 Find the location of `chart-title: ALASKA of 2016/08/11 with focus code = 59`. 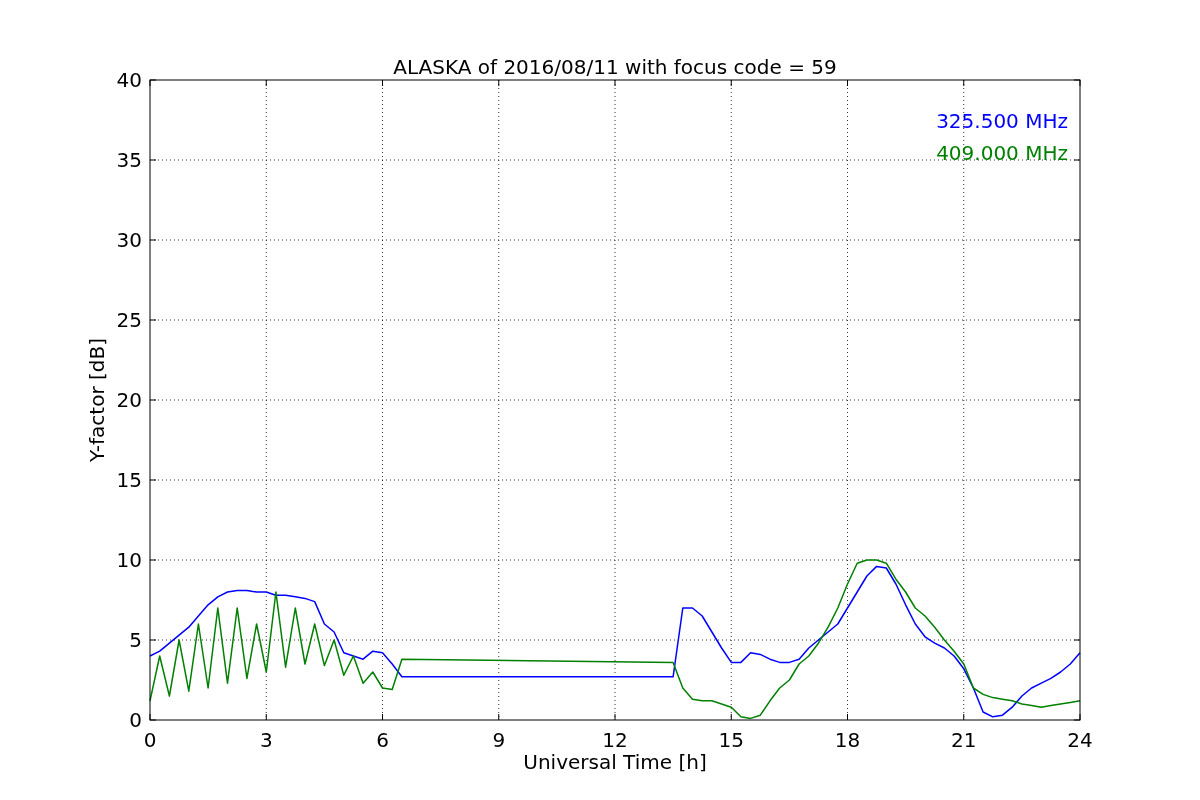

chart-title: ALASKA of 2016/08/11 with focus code = 59 is located at coordinates (615, 67).